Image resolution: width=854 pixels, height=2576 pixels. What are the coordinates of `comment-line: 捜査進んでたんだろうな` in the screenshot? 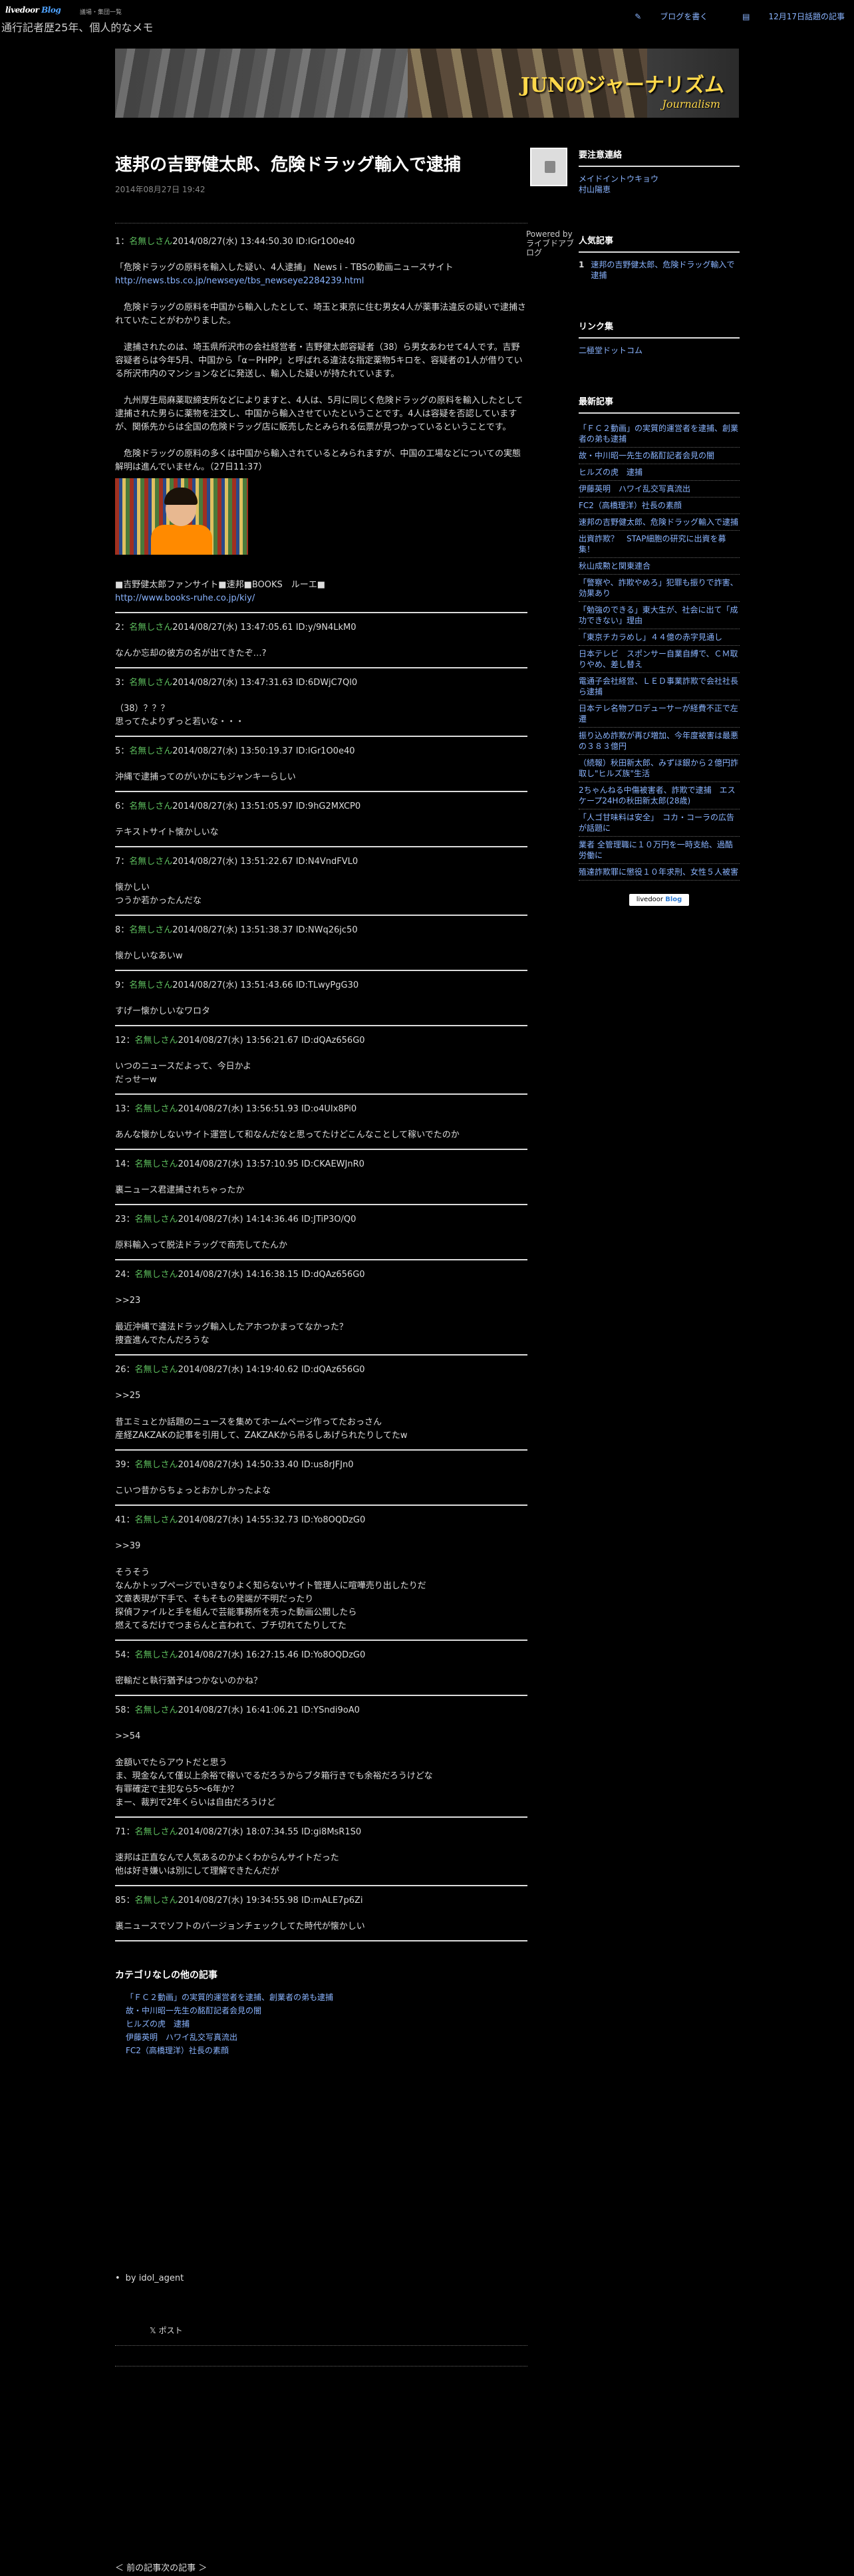 It's located at (162, 1341).